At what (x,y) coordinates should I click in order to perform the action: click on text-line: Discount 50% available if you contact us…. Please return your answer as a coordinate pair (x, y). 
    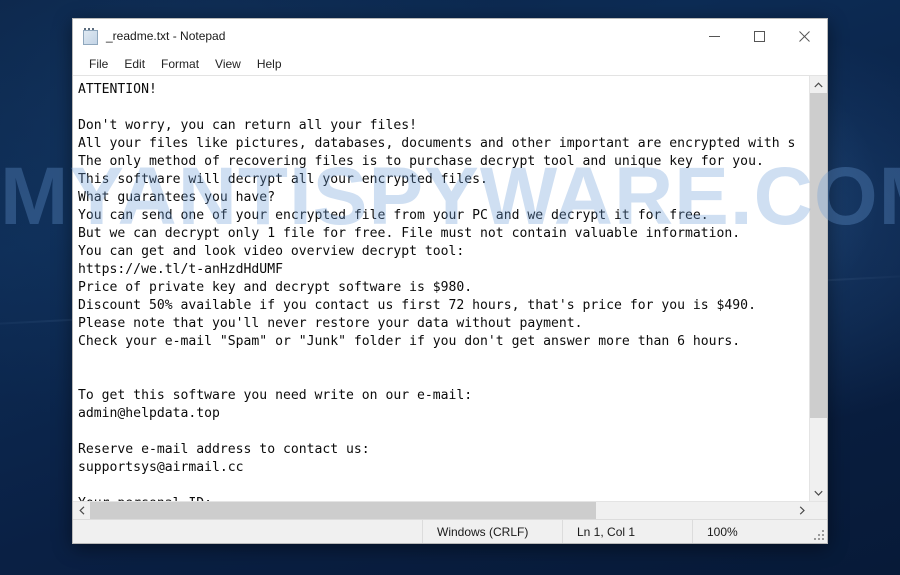
    Looking at the image, I should click on (417, 305).